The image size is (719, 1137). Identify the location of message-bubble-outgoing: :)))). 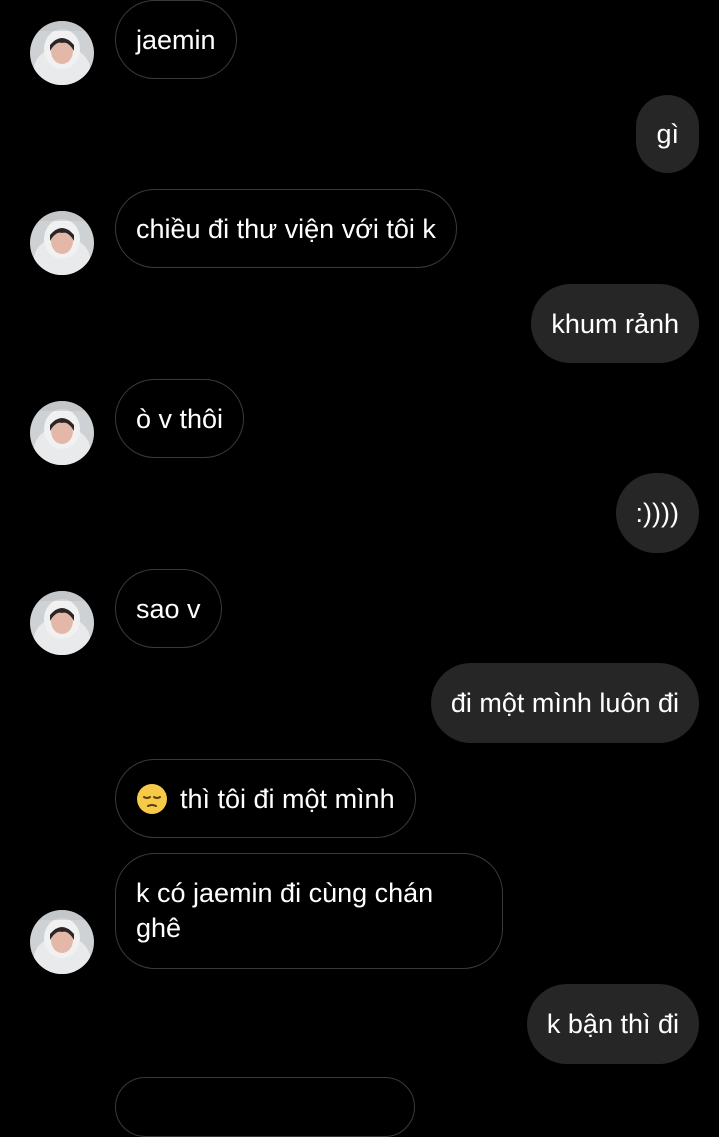
(657, 513).